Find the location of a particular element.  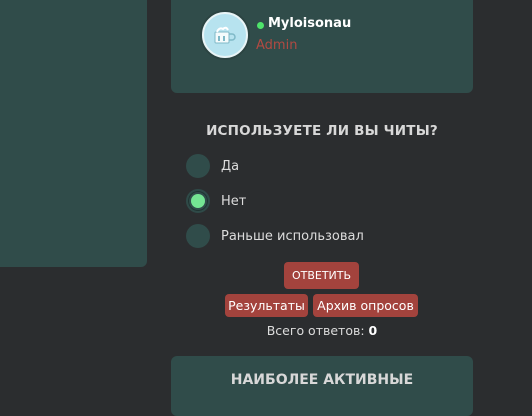

username: Myloisonau is located at coordinates (309, 23).